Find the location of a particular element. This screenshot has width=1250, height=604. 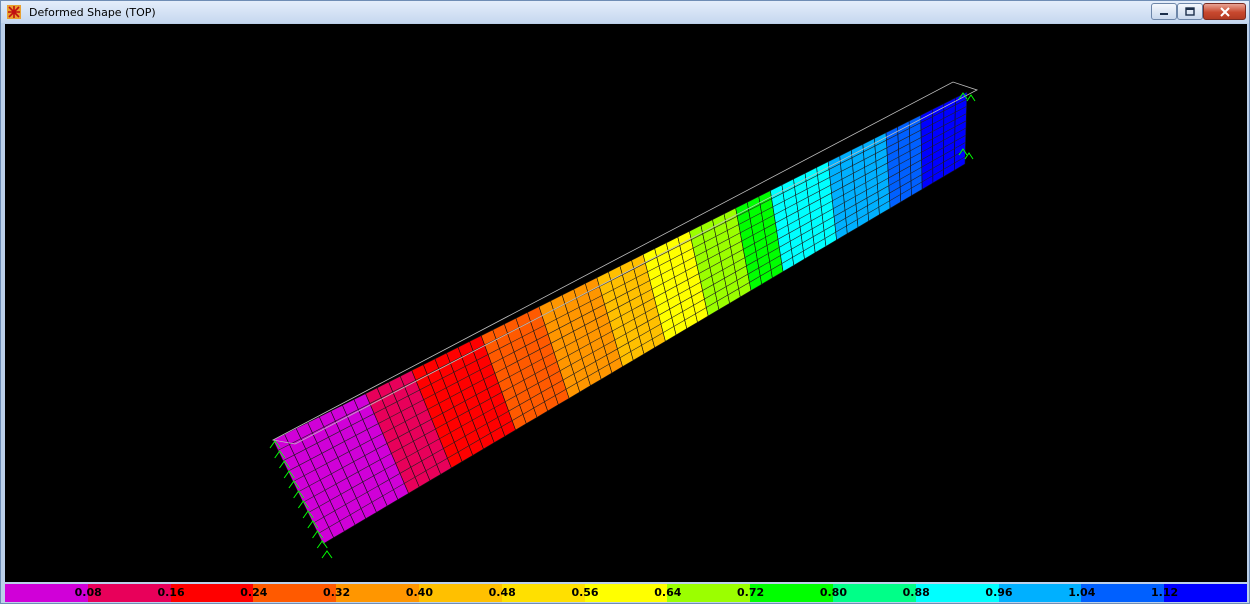

legend-label: 0.08 is located at coordinates (88, 592).